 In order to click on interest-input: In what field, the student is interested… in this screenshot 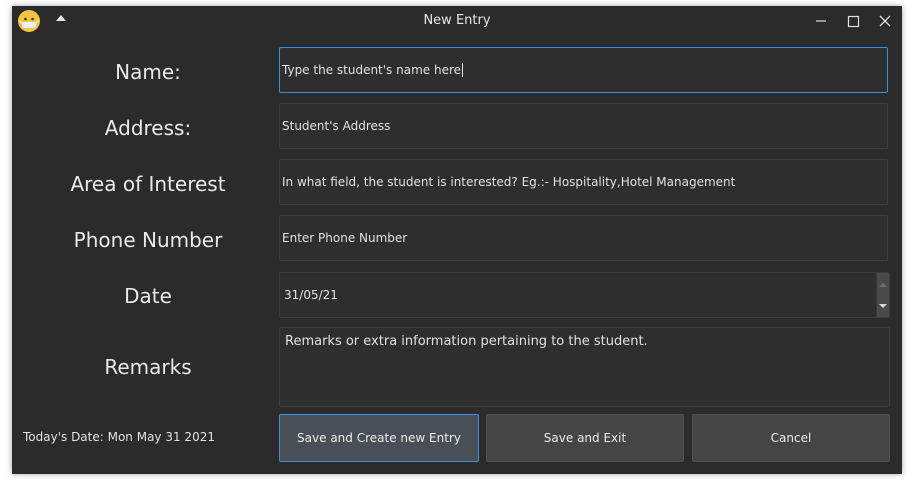, I will do `click(583, 182)`.